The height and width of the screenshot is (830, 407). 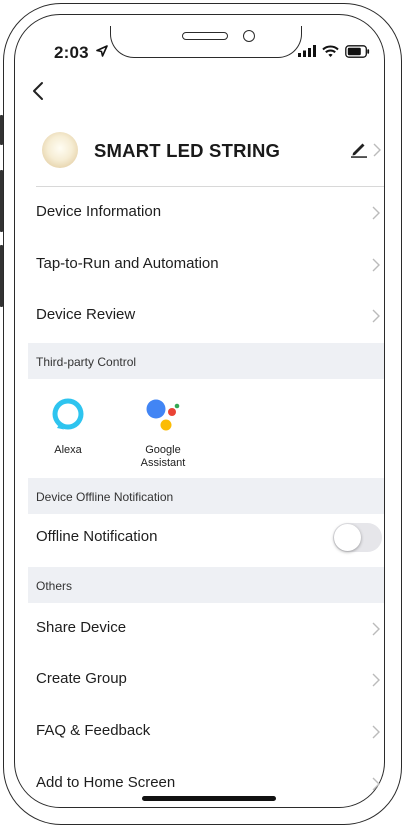 I want to click on section-third-party: Third-party Control, so click(x=206, y=361).